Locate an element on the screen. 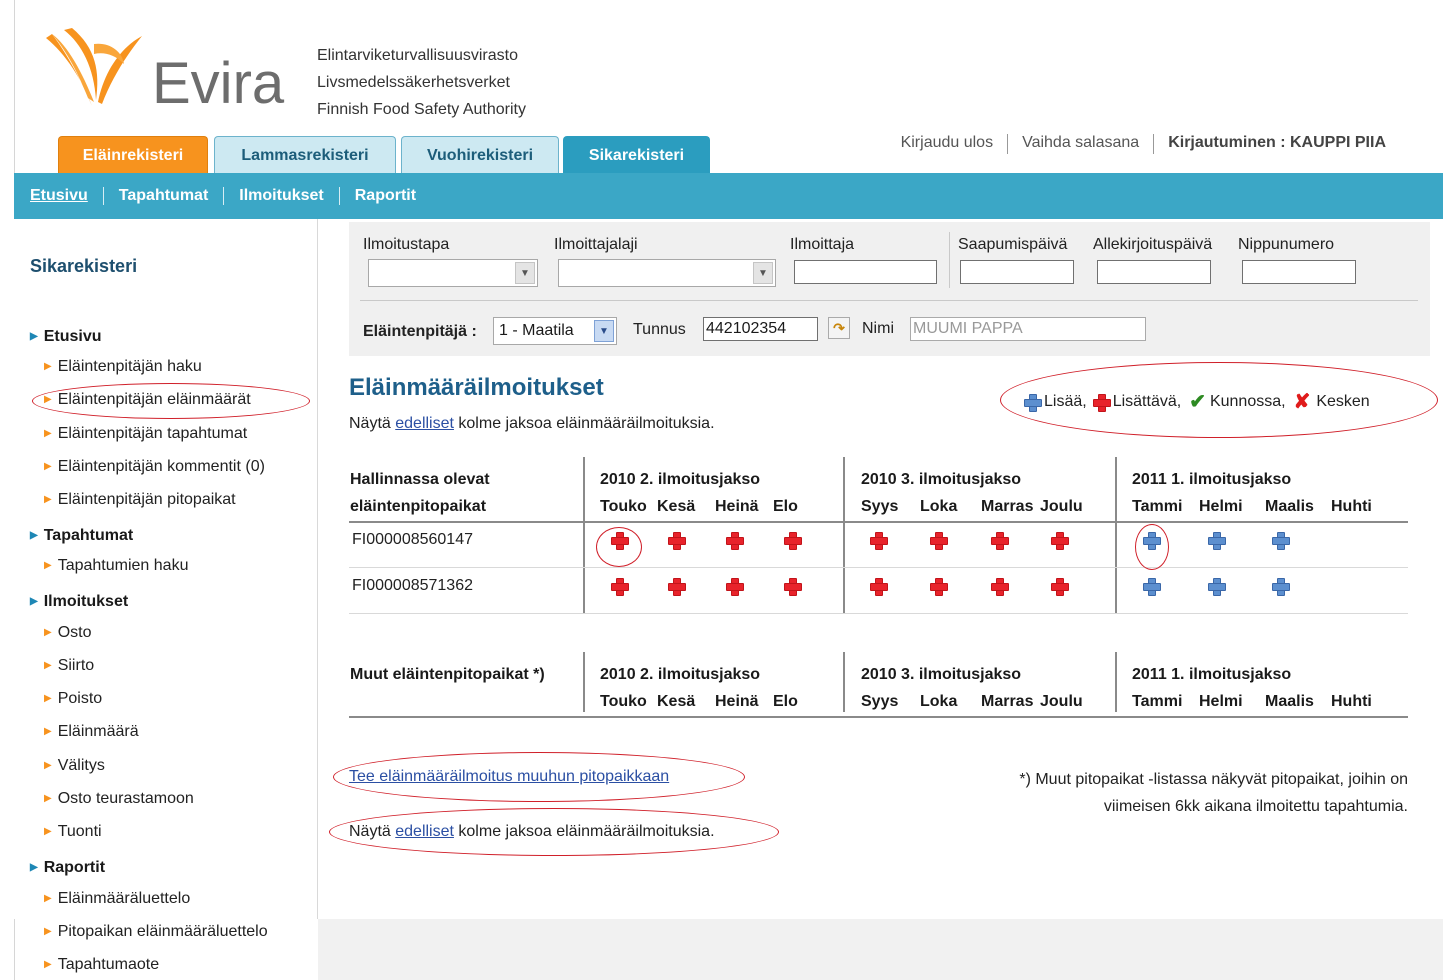 The image size is (1450, 980). sidebar-item: ▶ Etusivu is located at coordinates (66, 337).